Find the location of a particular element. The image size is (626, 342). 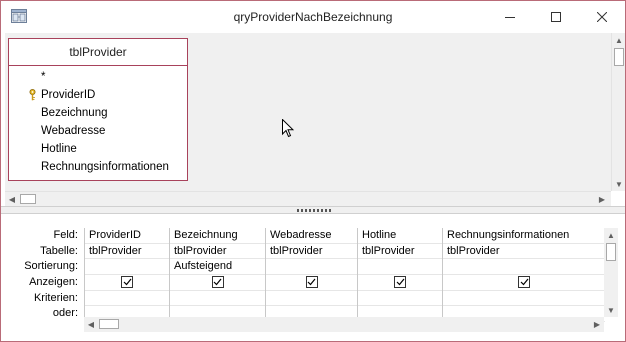

grid-horizontal-scrollbar: ◀ ▶ is located at coordinates (344, 324).